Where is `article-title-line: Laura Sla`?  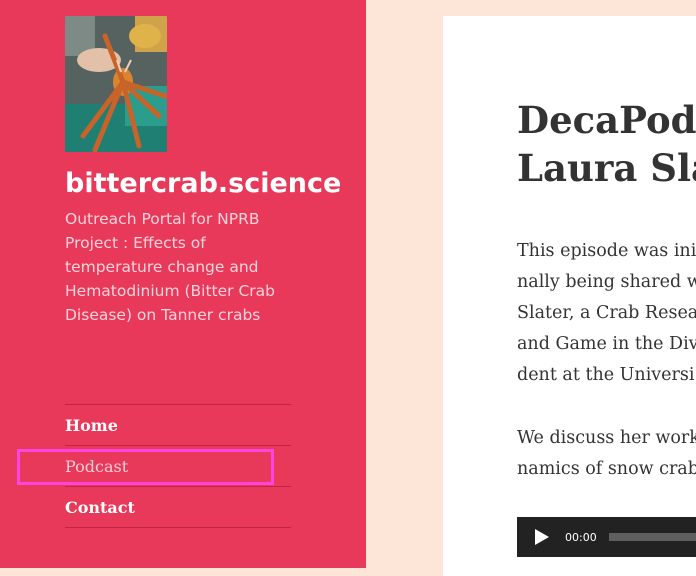
article-title-line: Laura Sla is located at coordinates (606, 168).